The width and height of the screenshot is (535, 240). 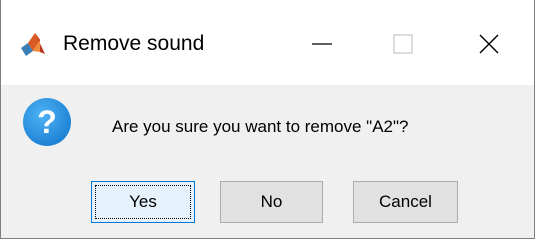 I want to click on yes-button-label: Yes, so click(x=143, y=201).